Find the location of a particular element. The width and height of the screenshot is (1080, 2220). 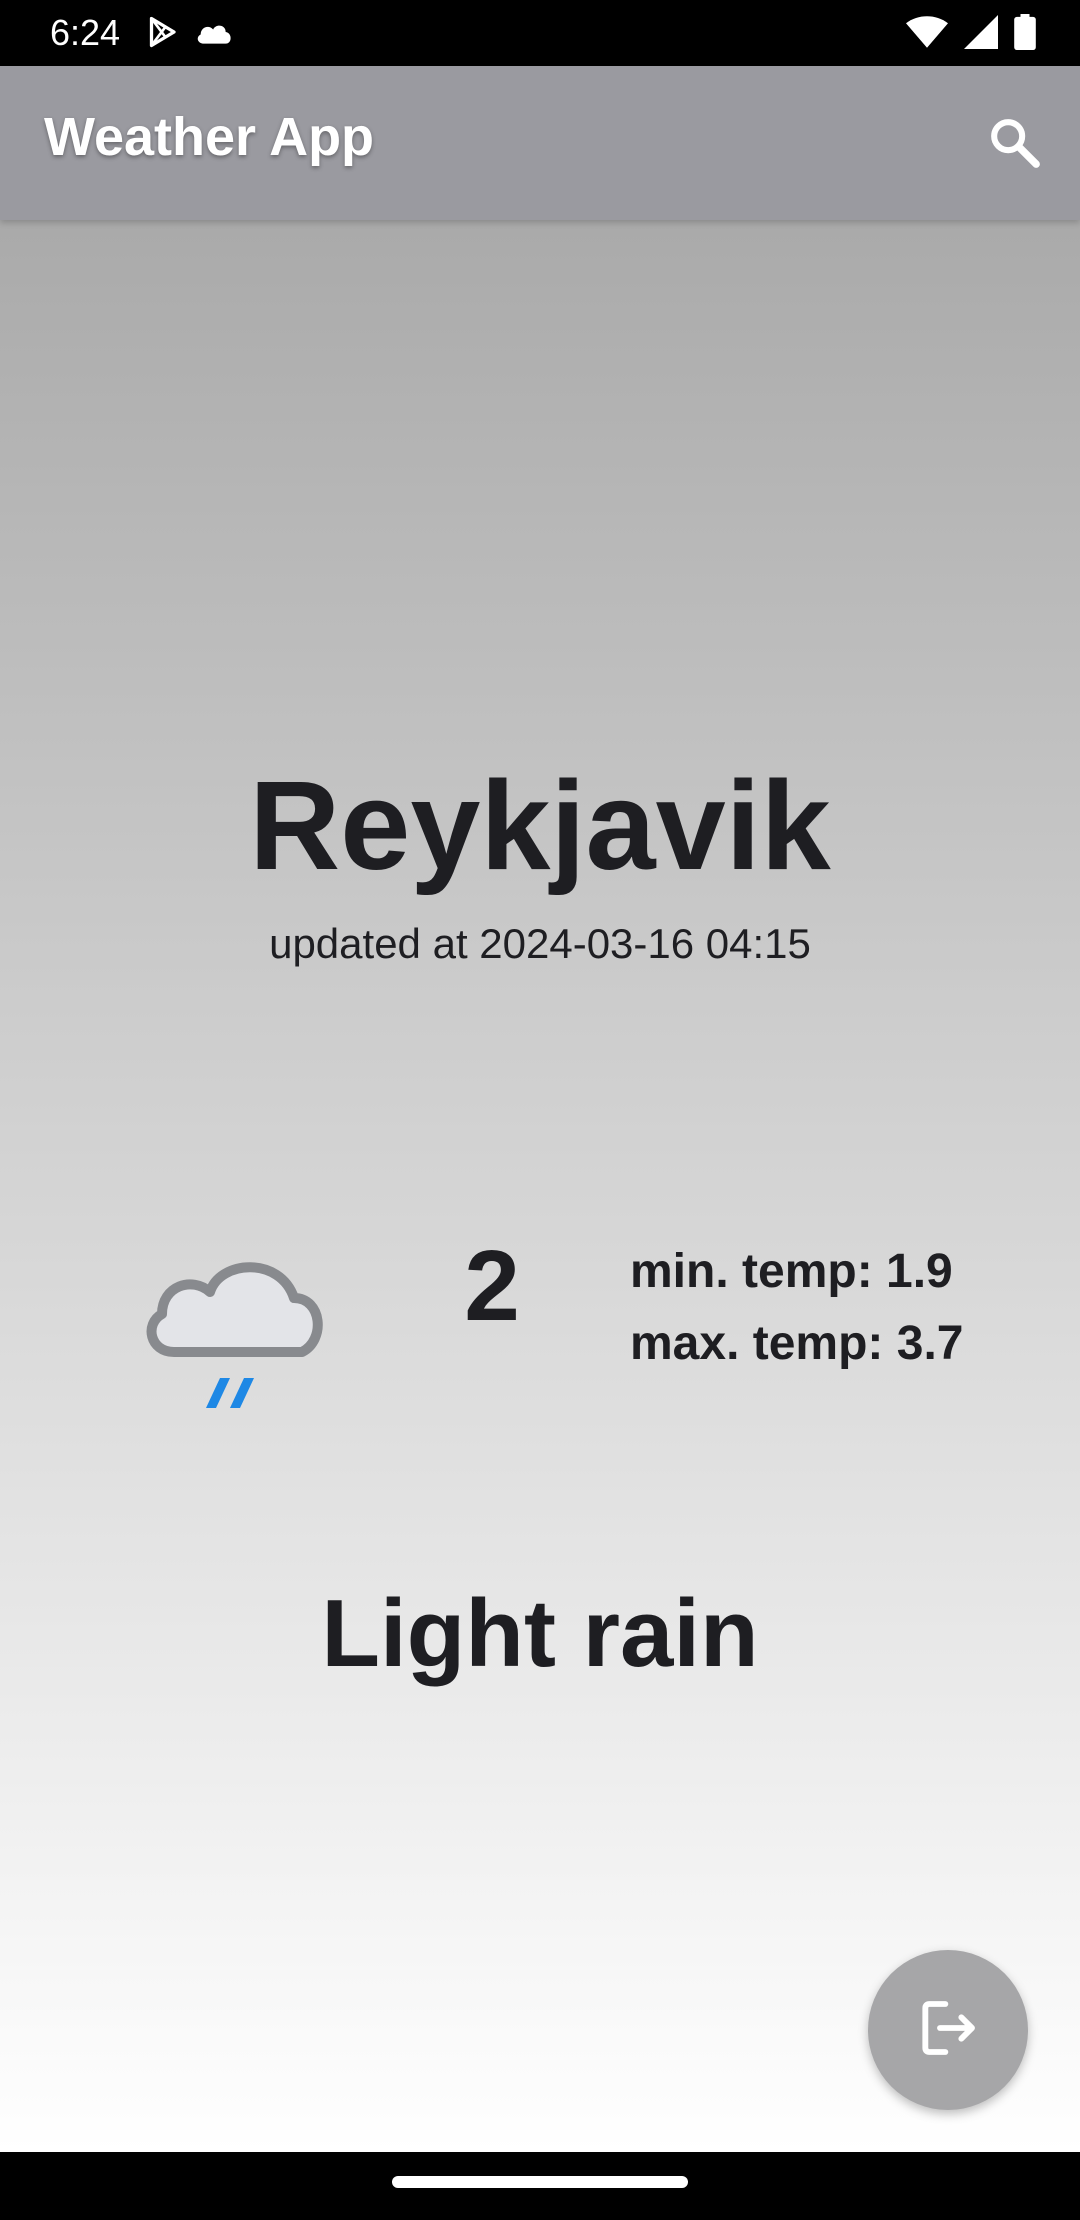

battery-icon is located at coordinates (1025, 34).